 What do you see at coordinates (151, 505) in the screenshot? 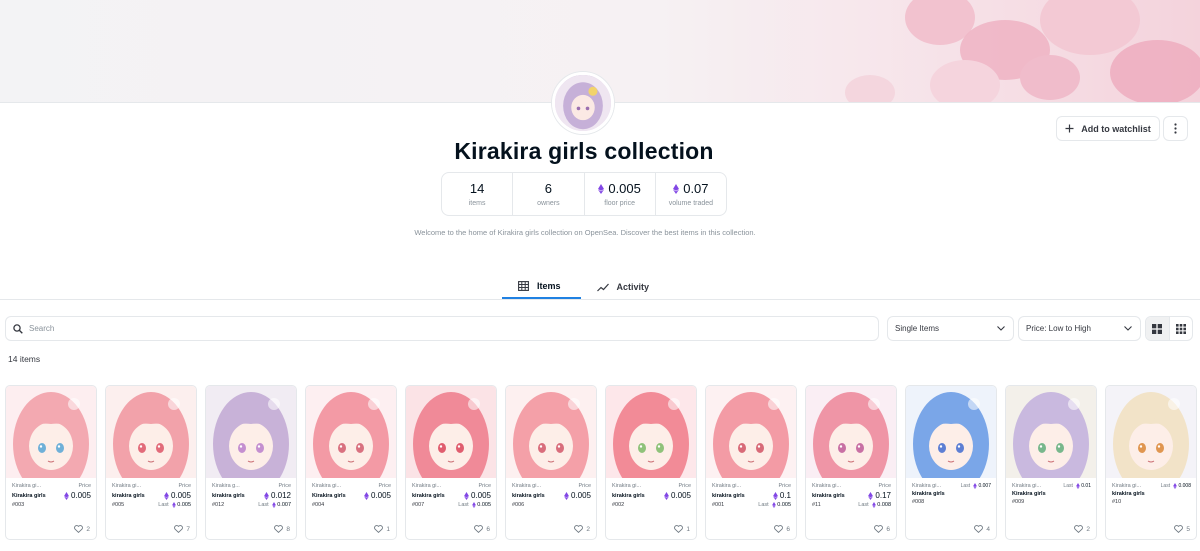
I see `nft-id-row: #005 Last 0.005` at bounding box center [151, 505].